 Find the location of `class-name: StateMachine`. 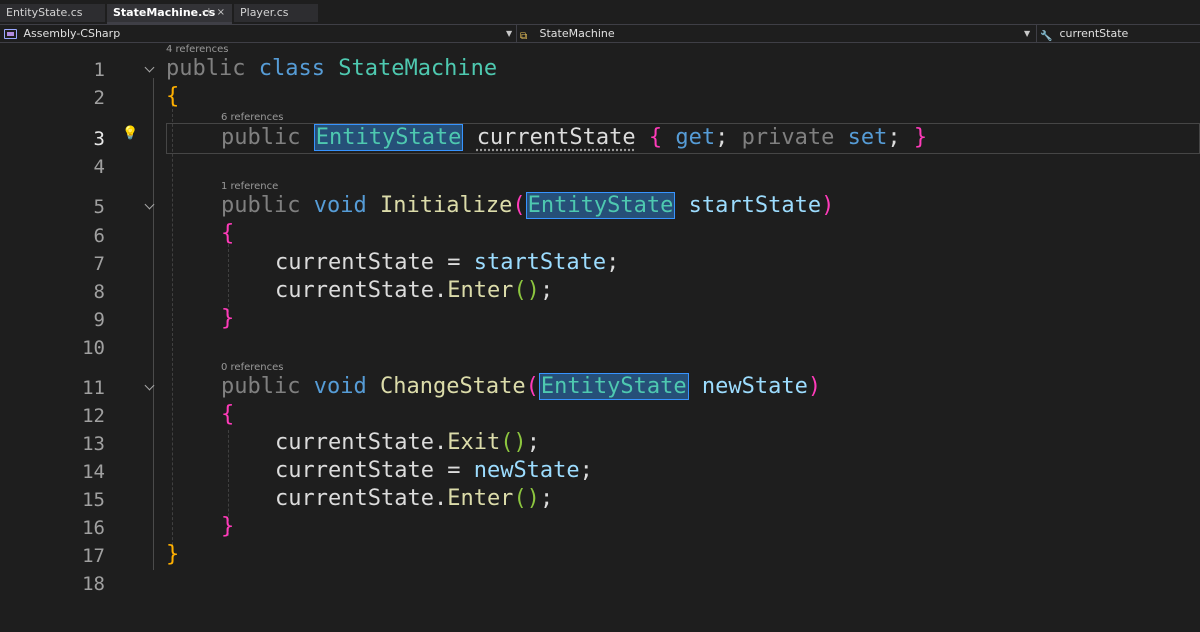

class-name: StateMachine is located at coordinates (418, 68).